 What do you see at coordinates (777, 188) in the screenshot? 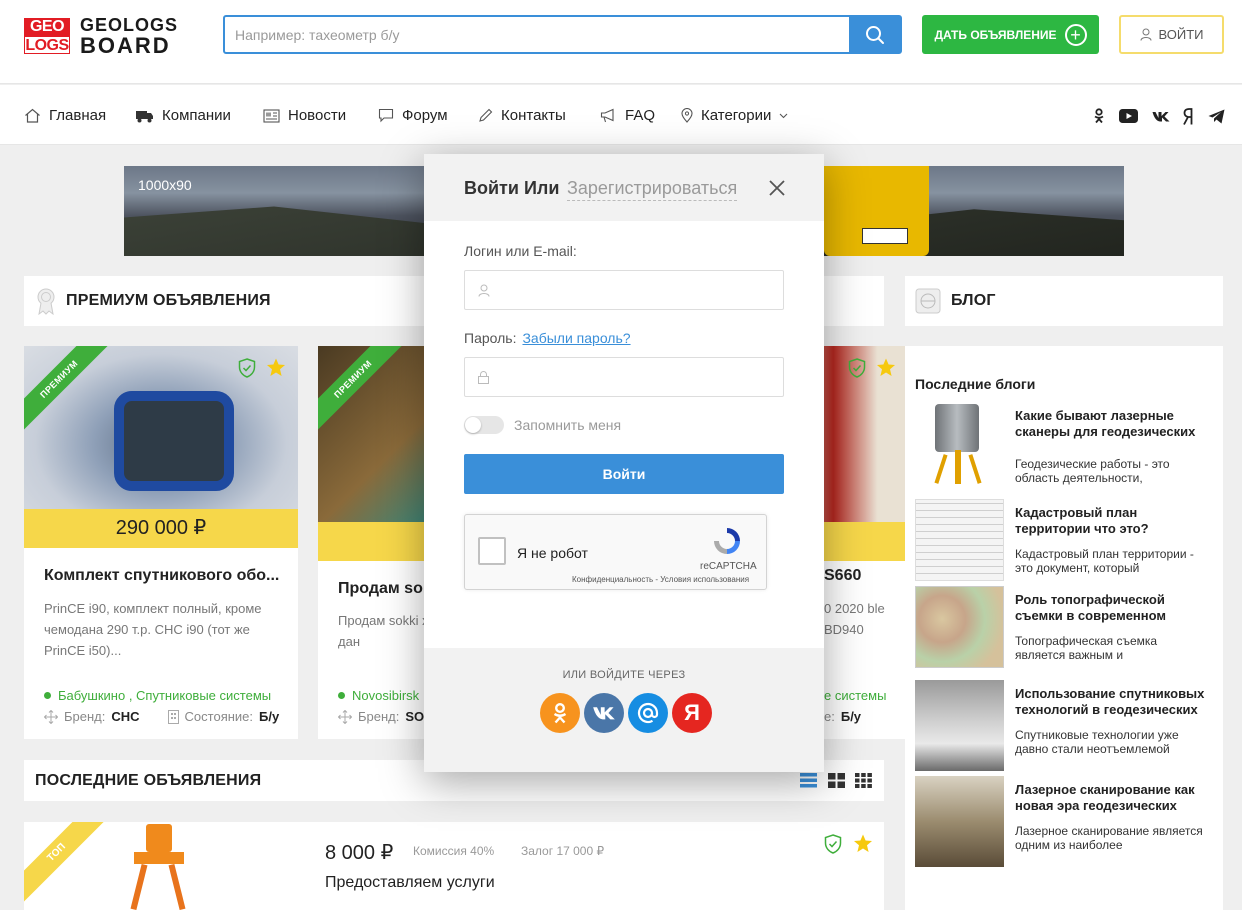
I see `close-icon` at bounding box center [777, 188].